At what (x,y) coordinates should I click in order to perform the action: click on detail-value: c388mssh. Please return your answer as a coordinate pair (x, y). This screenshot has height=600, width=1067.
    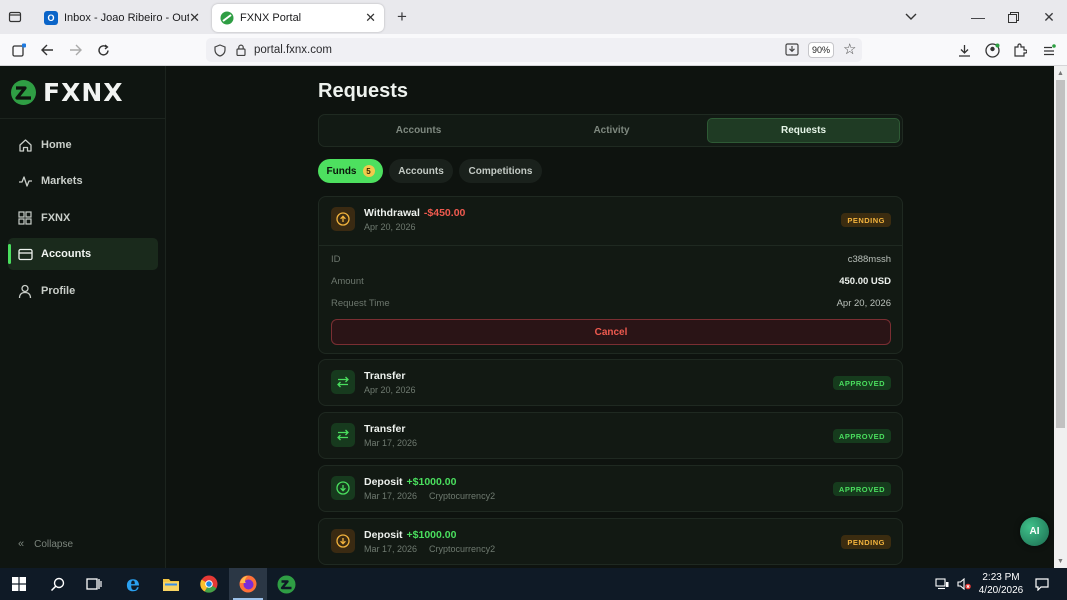
    Looking at the image, I should click on (869, 259).